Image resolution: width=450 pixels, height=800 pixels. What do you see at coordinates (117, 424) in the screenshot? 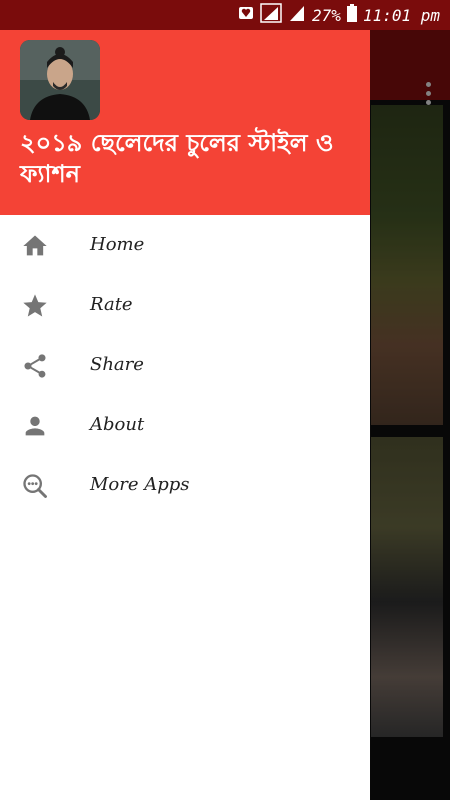
I see `menu-item-label: About` at bounding box center [117, 424].